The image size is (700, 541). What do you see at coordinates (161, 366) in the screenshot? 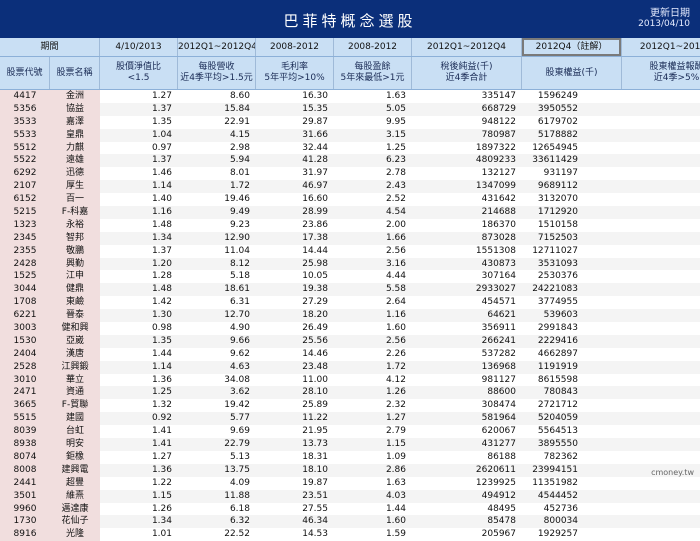
I see `table-cell: 1.14` at bounding box center [161, 366].